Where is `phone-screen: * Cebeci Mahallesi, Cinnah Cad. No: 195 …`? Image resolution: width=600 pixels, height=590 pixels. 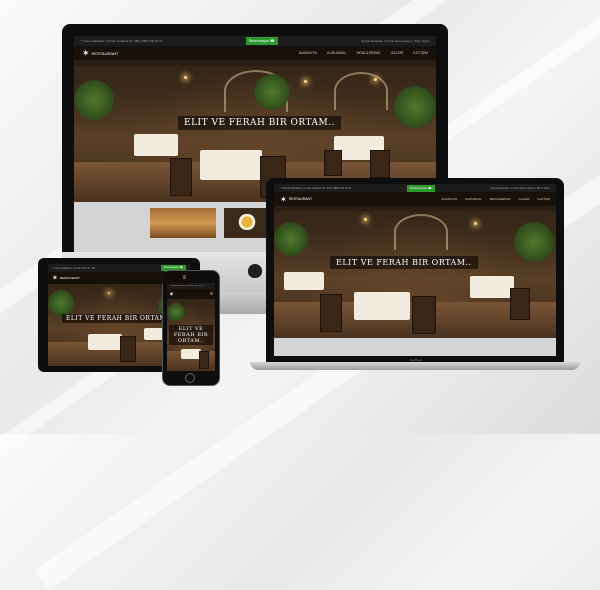 phone-screen: * Cebeci Mahallesi, Cinnah Cad. No: 195 … is located at coordinates (191, 327).